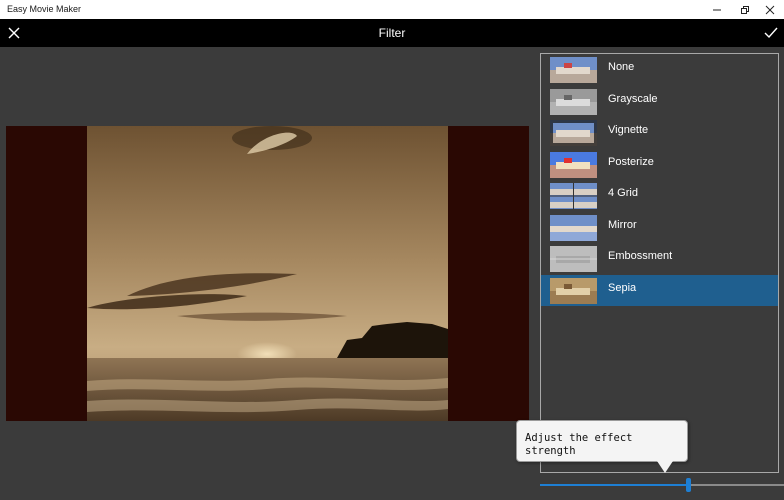 The image size is (784, 500). Describe the element at coordinates (392, 9) in the screenshot. I see `window-titlebar: Easy Movie Maker` at that location.